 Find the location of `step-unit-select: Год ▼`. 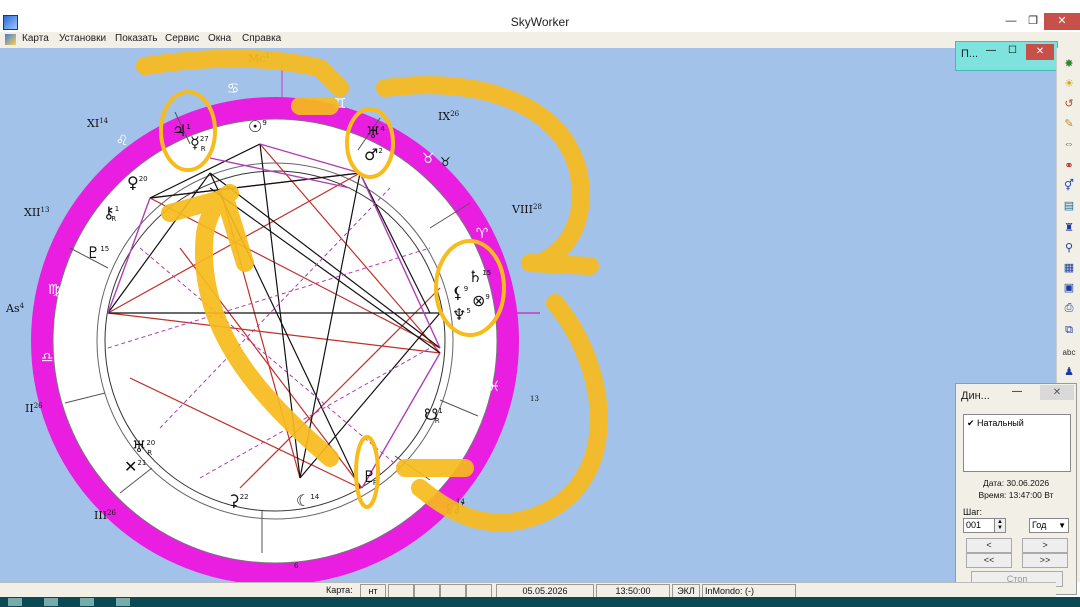

step-unit-select: Год ▼ is located at coordinates (1049, 525).